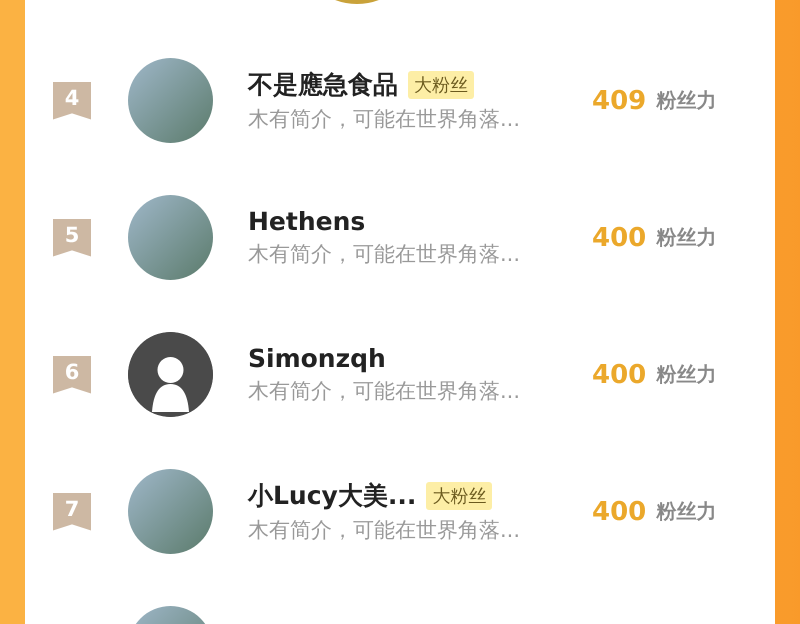 The image size is (800, 624). What do you see at coordinates (72, 375) in the screenshot?
I see `rank-badge: 6` at bounding box center [72, 375].